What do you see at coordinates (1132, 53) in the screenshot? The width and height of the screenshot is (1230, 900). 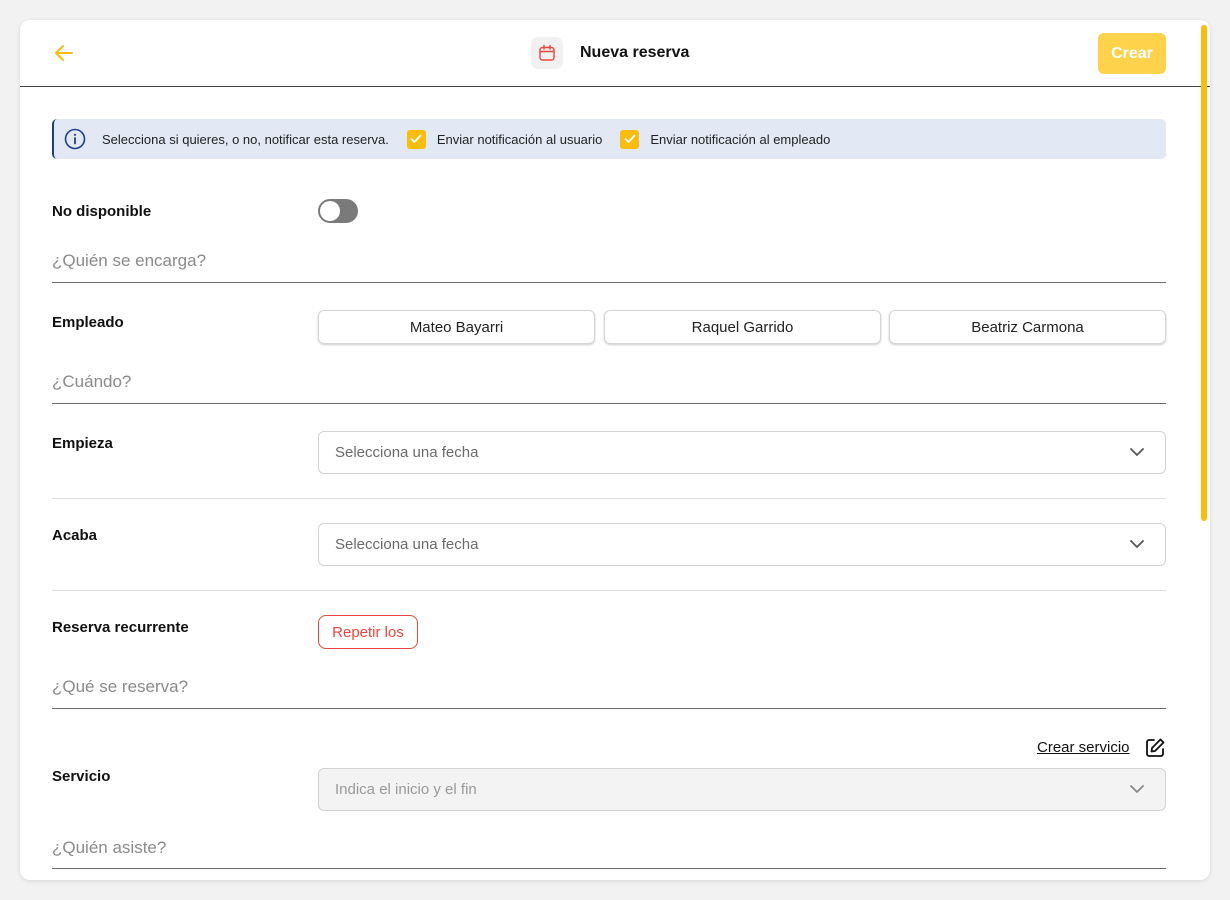 I see `create-button: Crear` at bounding box center [1132, 53].